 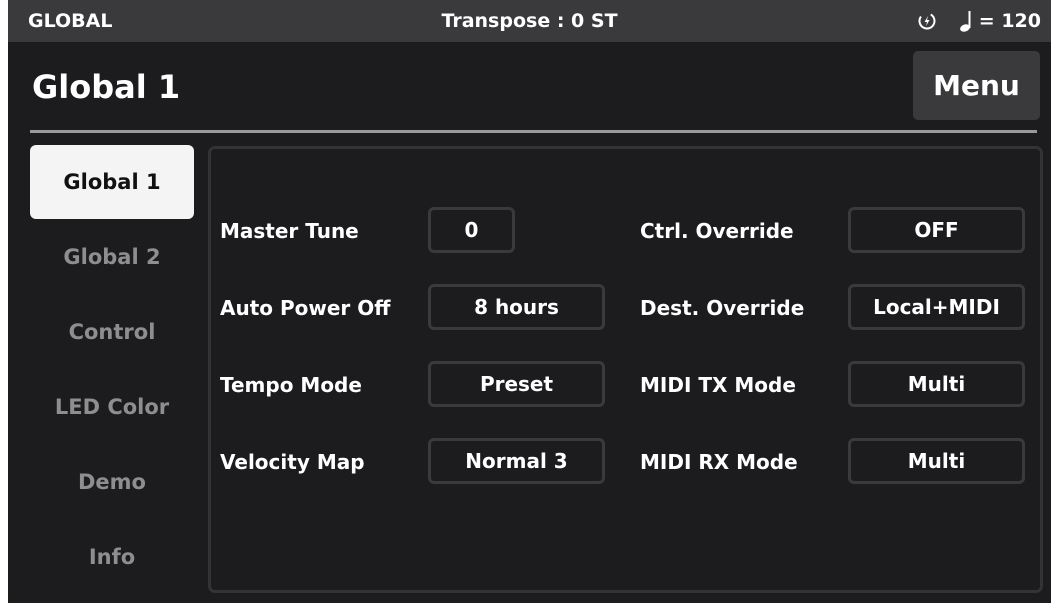 What do you see at coordinates (936, 461) in the screenshot?
I see `midi-rx-mode-field: Multi` at bounding box center [936, 461].